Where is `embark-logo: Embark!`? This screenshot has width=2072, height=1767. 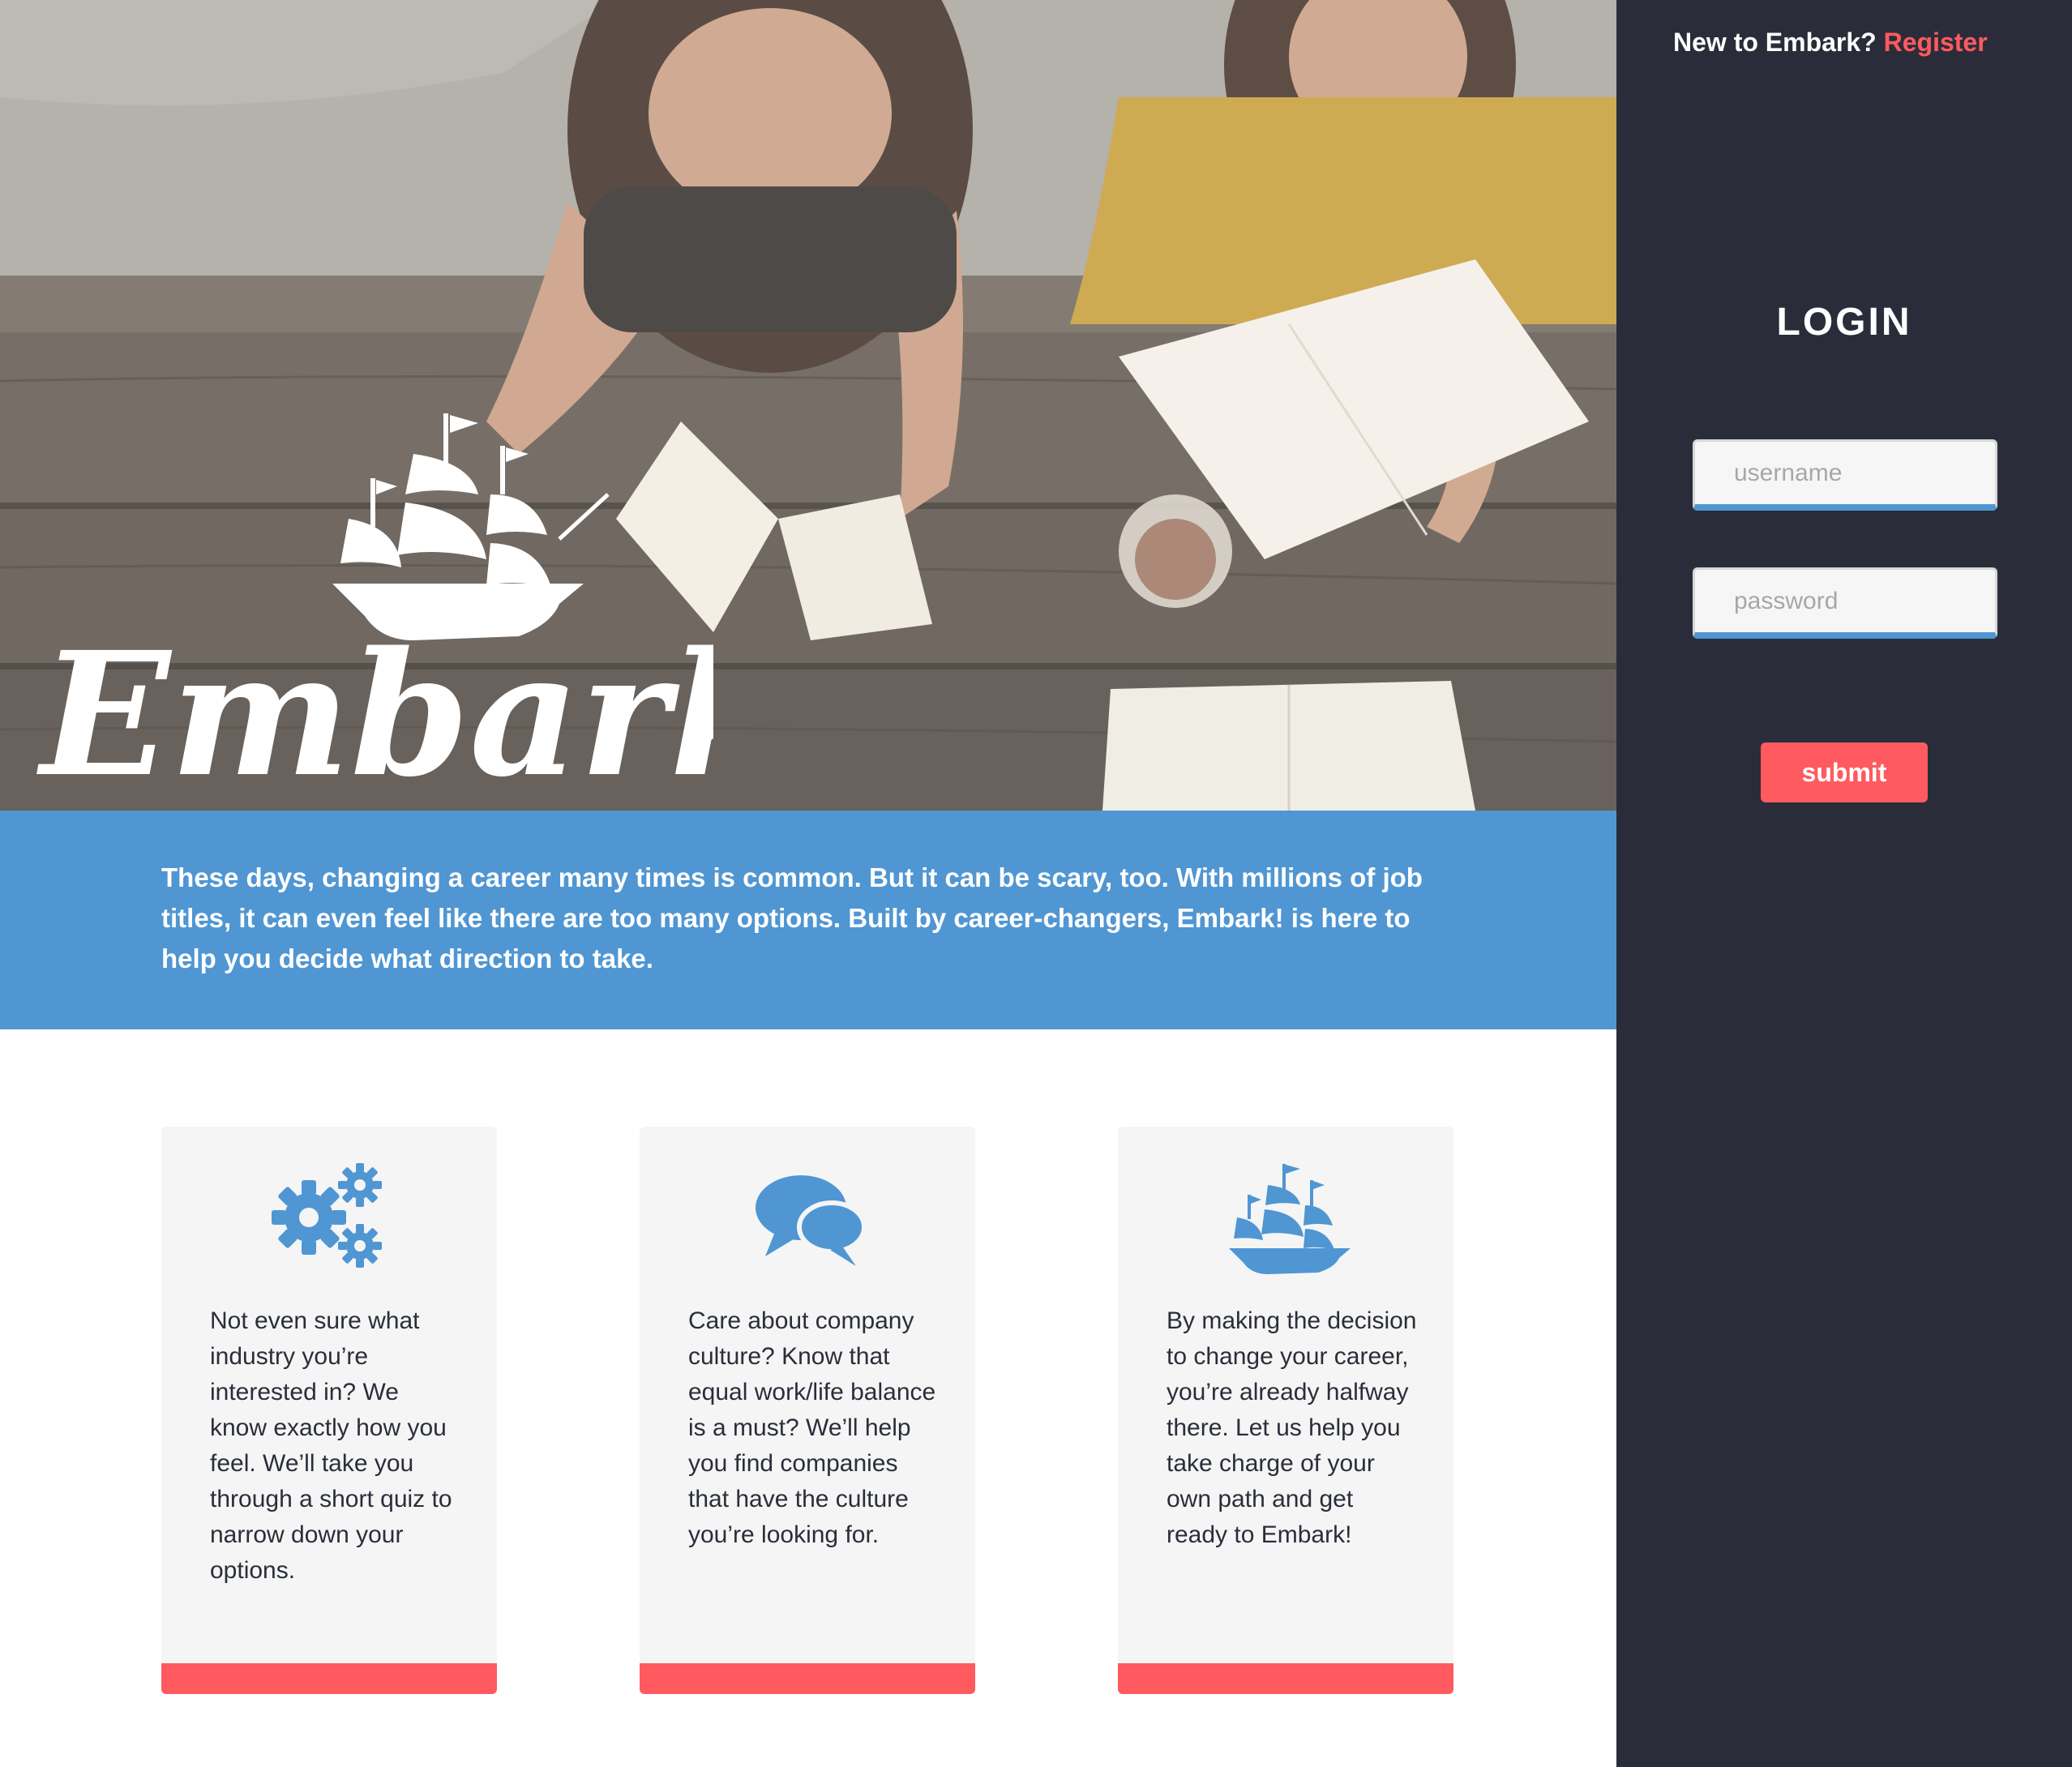
embark-logo: Embark! is located at coordinates (374, 612).